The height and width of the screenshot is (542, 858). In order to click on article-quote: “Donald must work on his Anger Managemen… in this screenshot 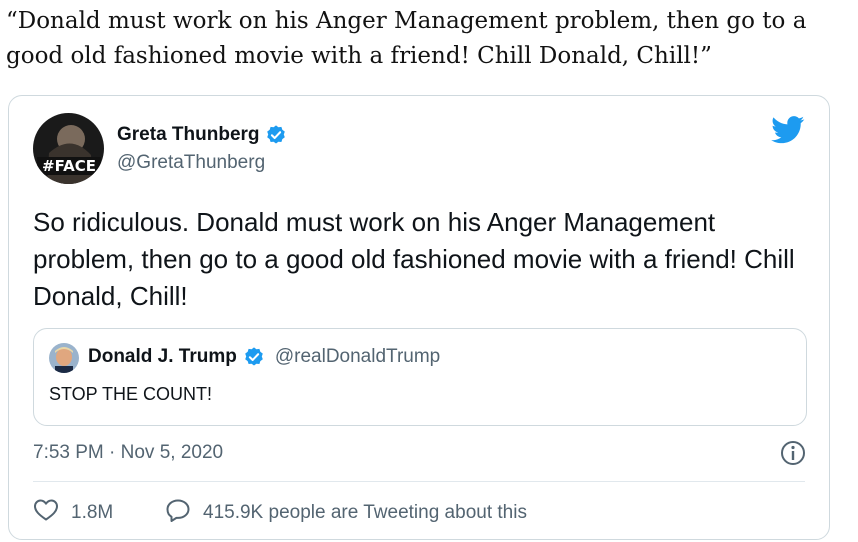, I will do `click(410, 38)`.